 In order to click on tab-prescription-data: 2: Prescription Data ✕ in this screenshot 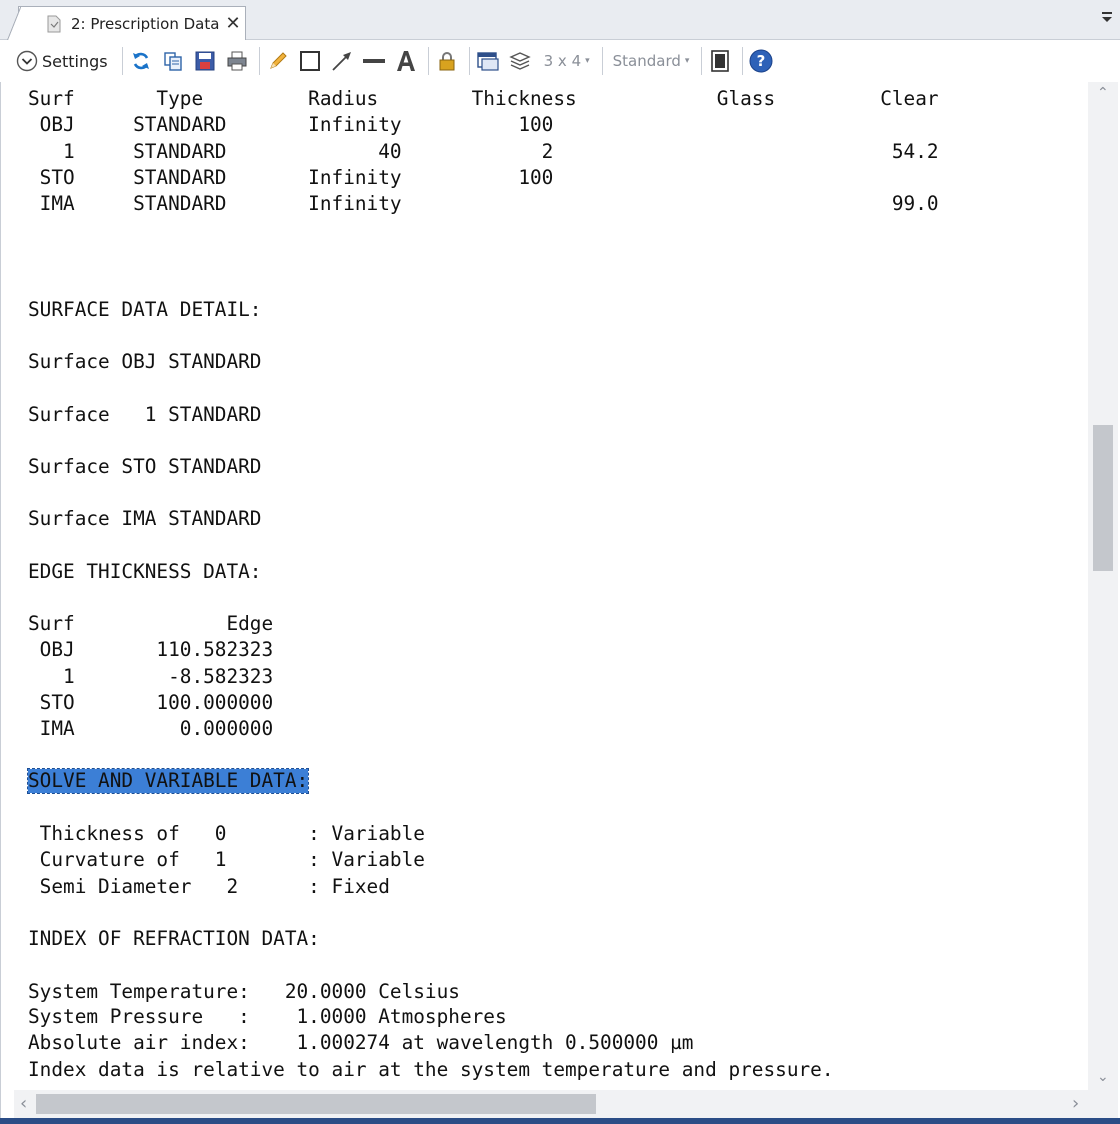, I will do `click(126, 23)`.